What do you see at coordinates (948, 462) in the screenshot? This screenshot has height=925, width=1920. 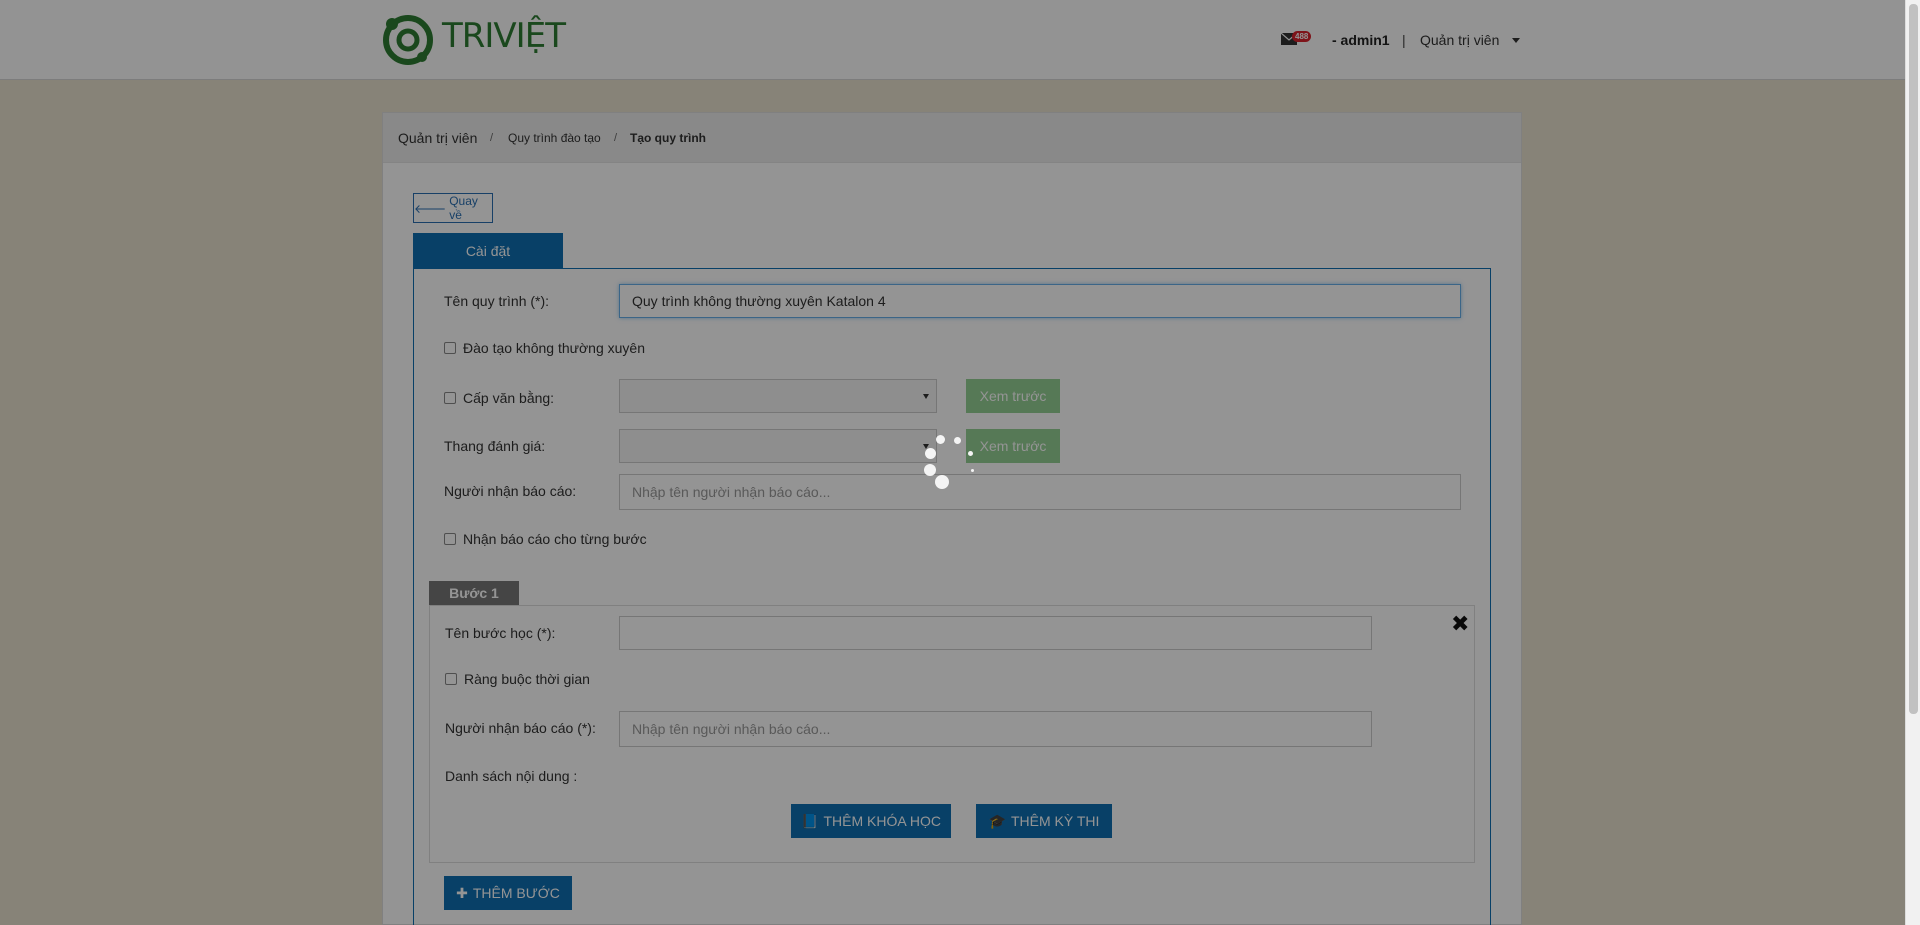 I see `spinner-icon` at bounding box center [948, 462].